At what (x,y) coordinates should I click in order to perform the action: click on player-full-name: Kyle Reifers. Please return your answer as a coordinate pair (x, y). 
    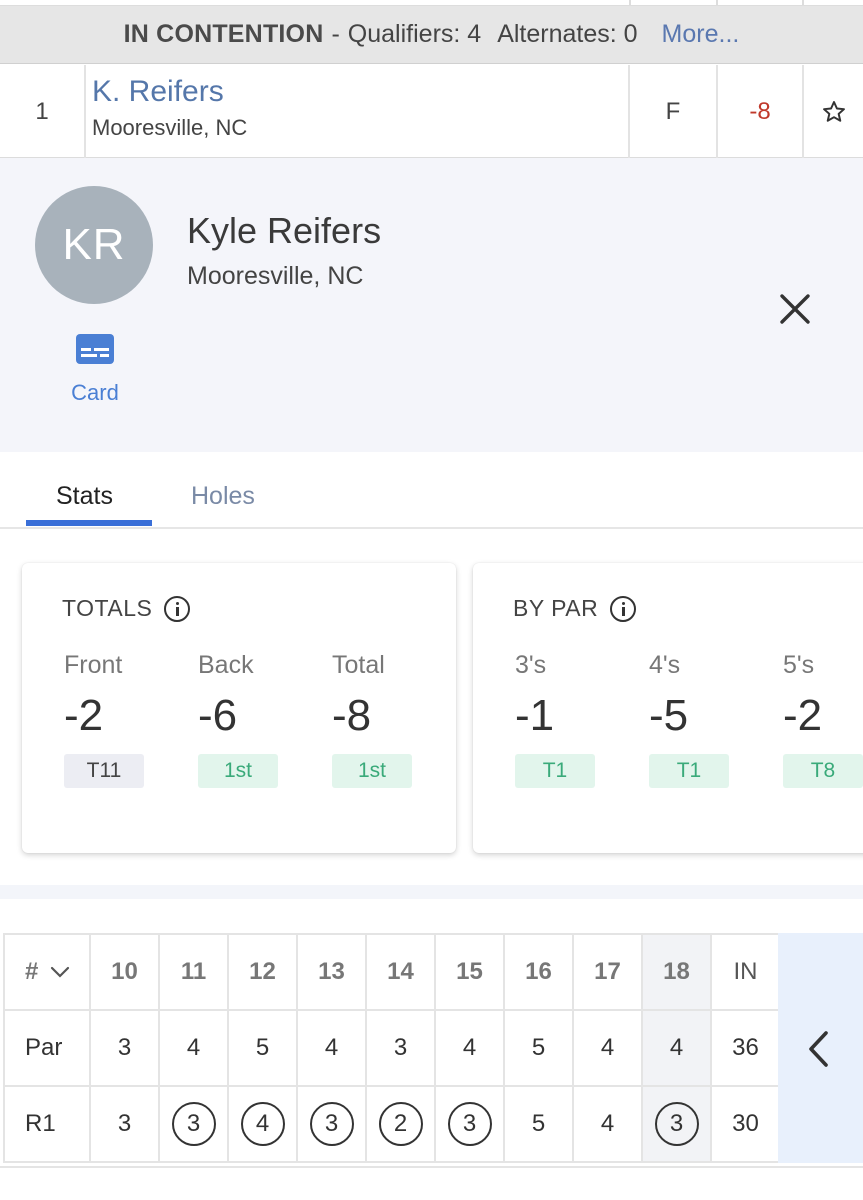
    Looking at the image, I should click on (284, 230).